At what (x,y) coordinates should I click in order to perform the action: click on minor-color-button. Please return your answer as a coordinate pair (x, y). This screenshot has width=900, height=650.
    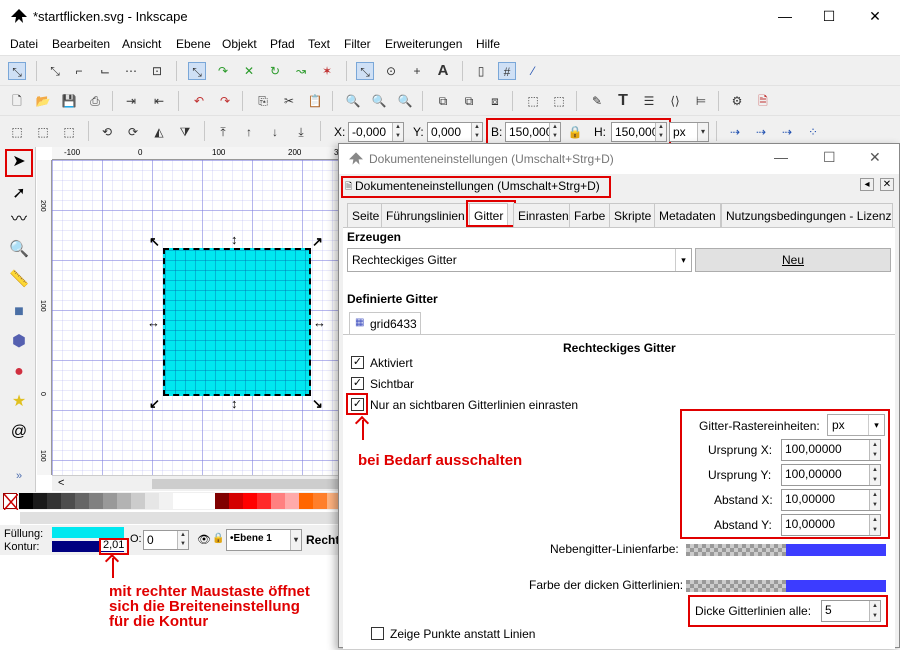
    Looking at the image, I should click on (786, 550).